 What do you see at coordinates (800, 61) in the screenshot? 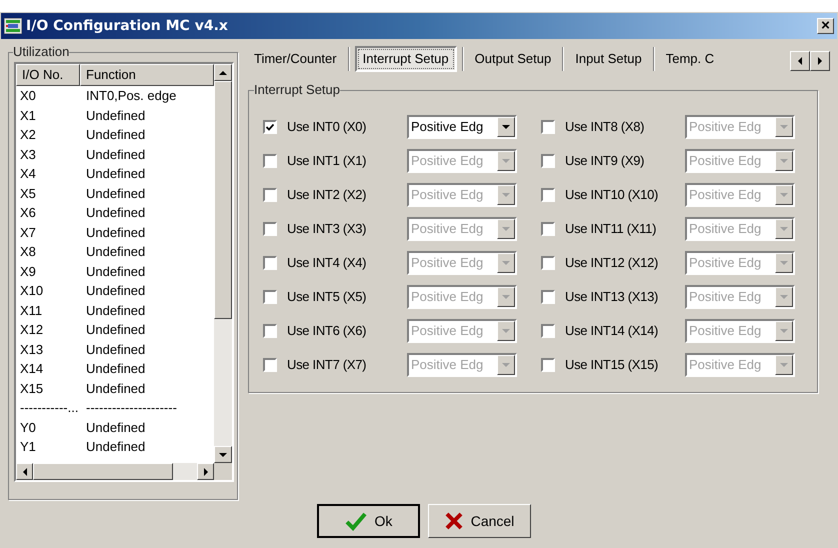
I see `scroll-left-button` at bounding box center [800, 61].